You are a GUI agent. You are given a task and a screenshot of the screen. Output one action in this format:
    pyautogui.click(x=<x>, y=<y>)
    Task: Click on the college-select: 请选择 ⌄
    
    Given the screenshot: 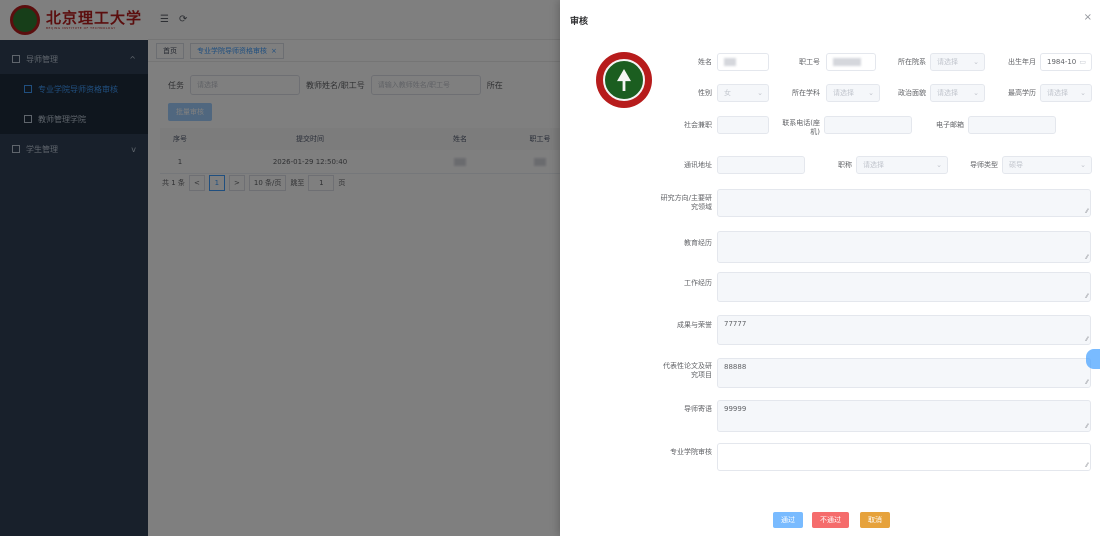 What is the action you would take?
    pyautogui.click(x=957, y=62)
    